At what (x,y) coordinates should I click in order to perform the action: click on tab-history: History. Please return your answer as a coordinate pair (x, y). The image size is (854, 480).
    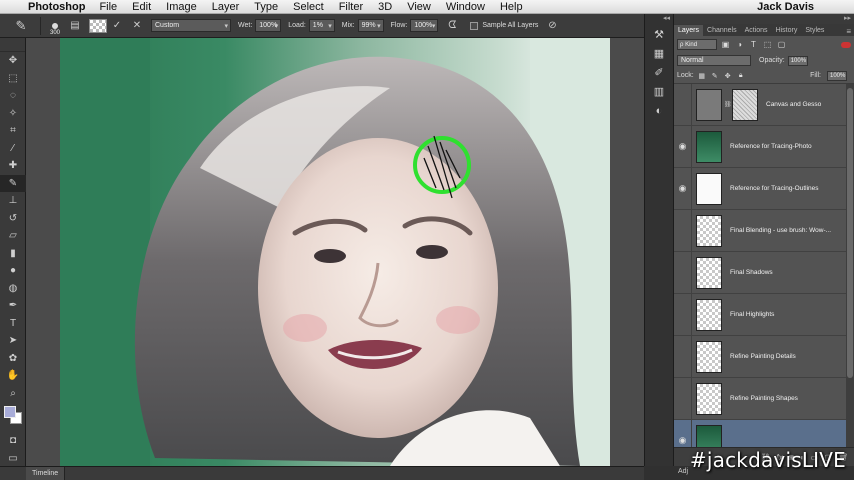
    Looking at the image, I should click on (787, 30).